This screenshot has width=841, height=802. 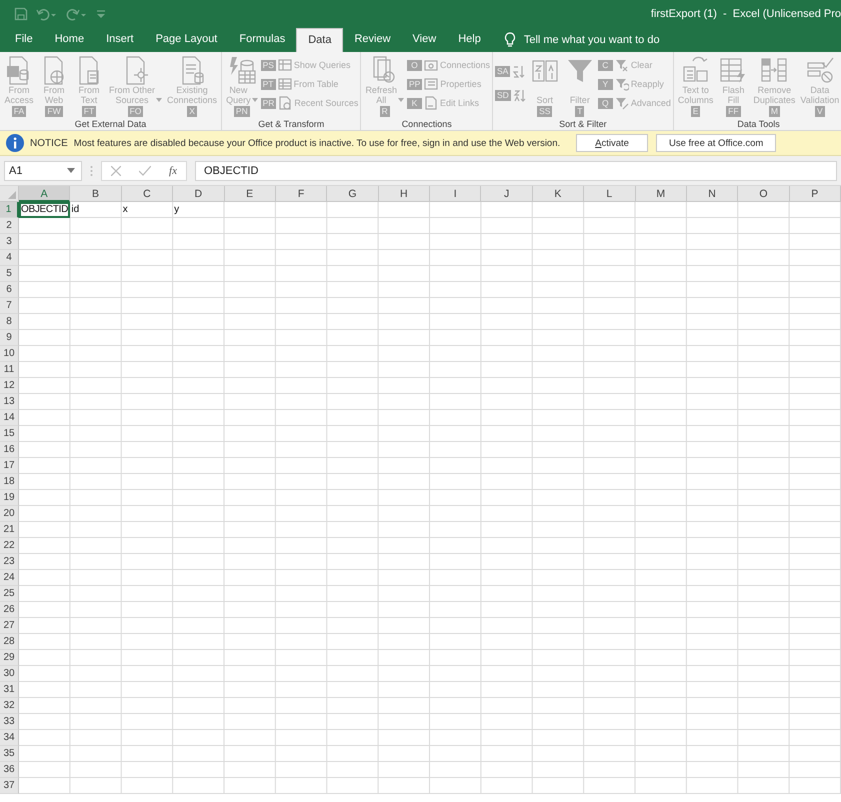 I want to click on keytip-badge: SS, so click(x=544, y=111).